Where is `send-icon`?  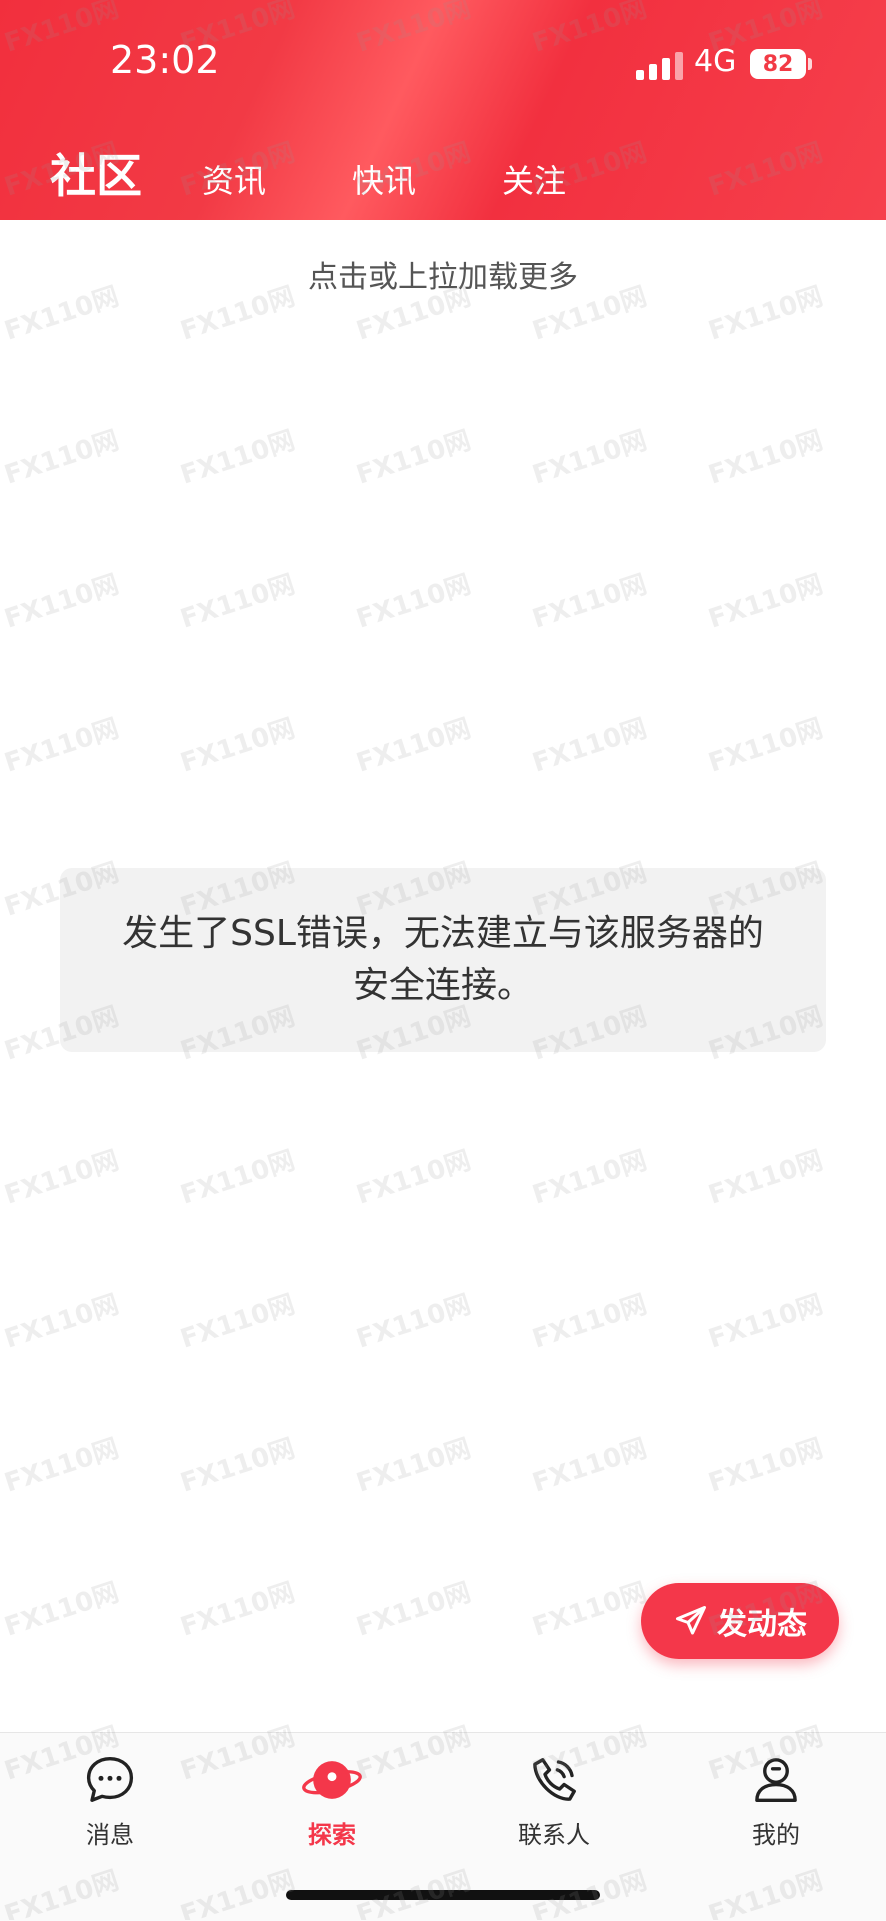
send-icon is located at coordinates (691, 1620).